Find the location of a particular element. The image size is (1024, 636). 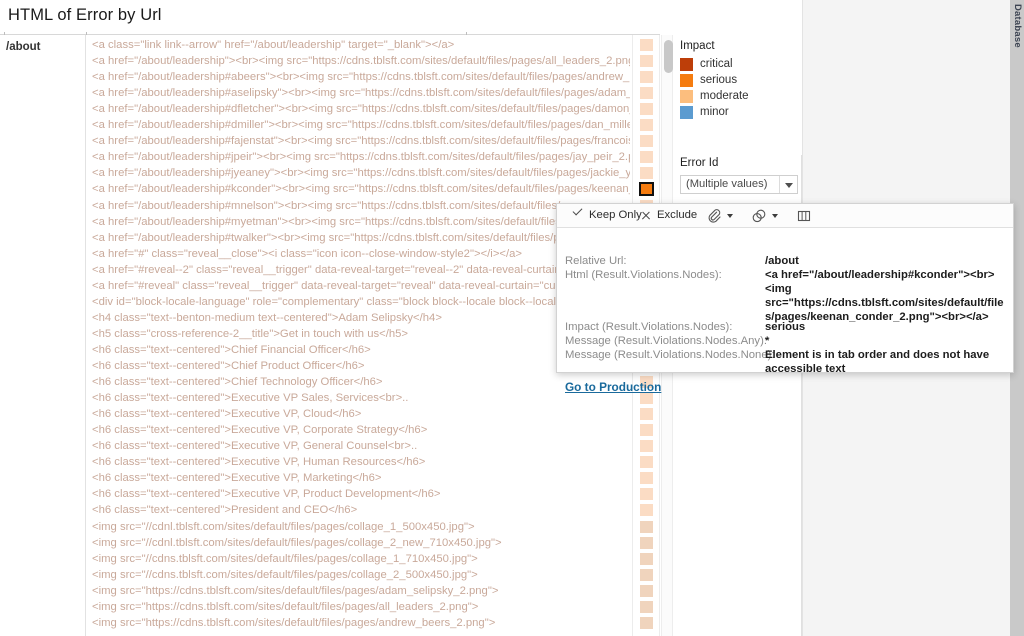

close-icon is located at coordinates (645, 215).